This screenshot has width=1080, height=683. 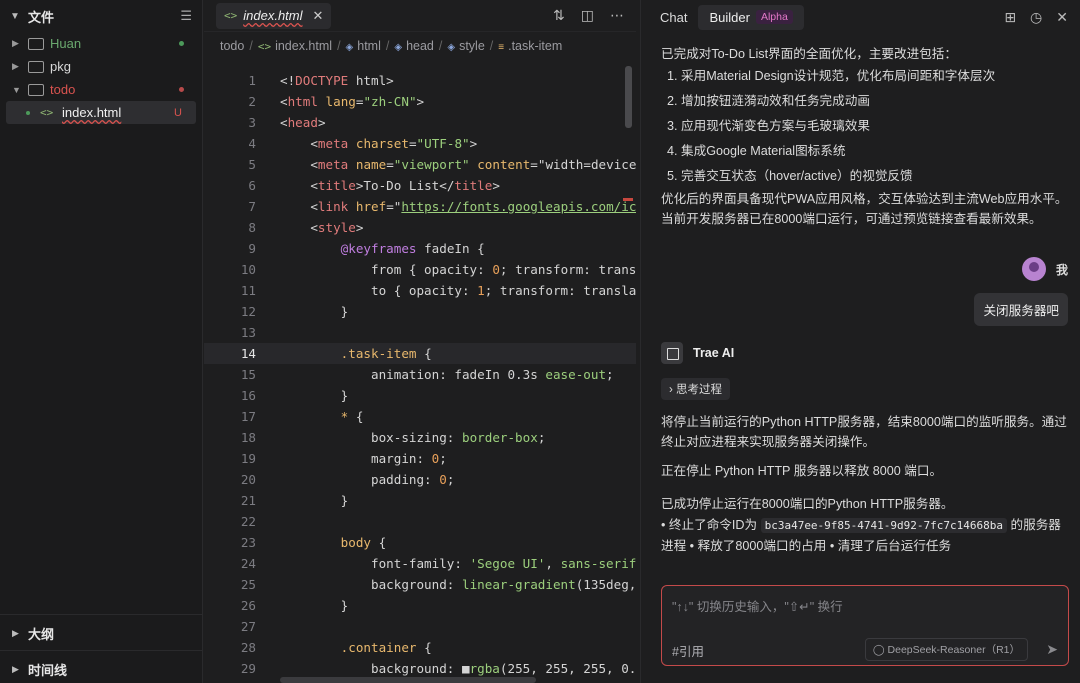 I want to click on tab-label: index.html, so click(x=273, y=15).